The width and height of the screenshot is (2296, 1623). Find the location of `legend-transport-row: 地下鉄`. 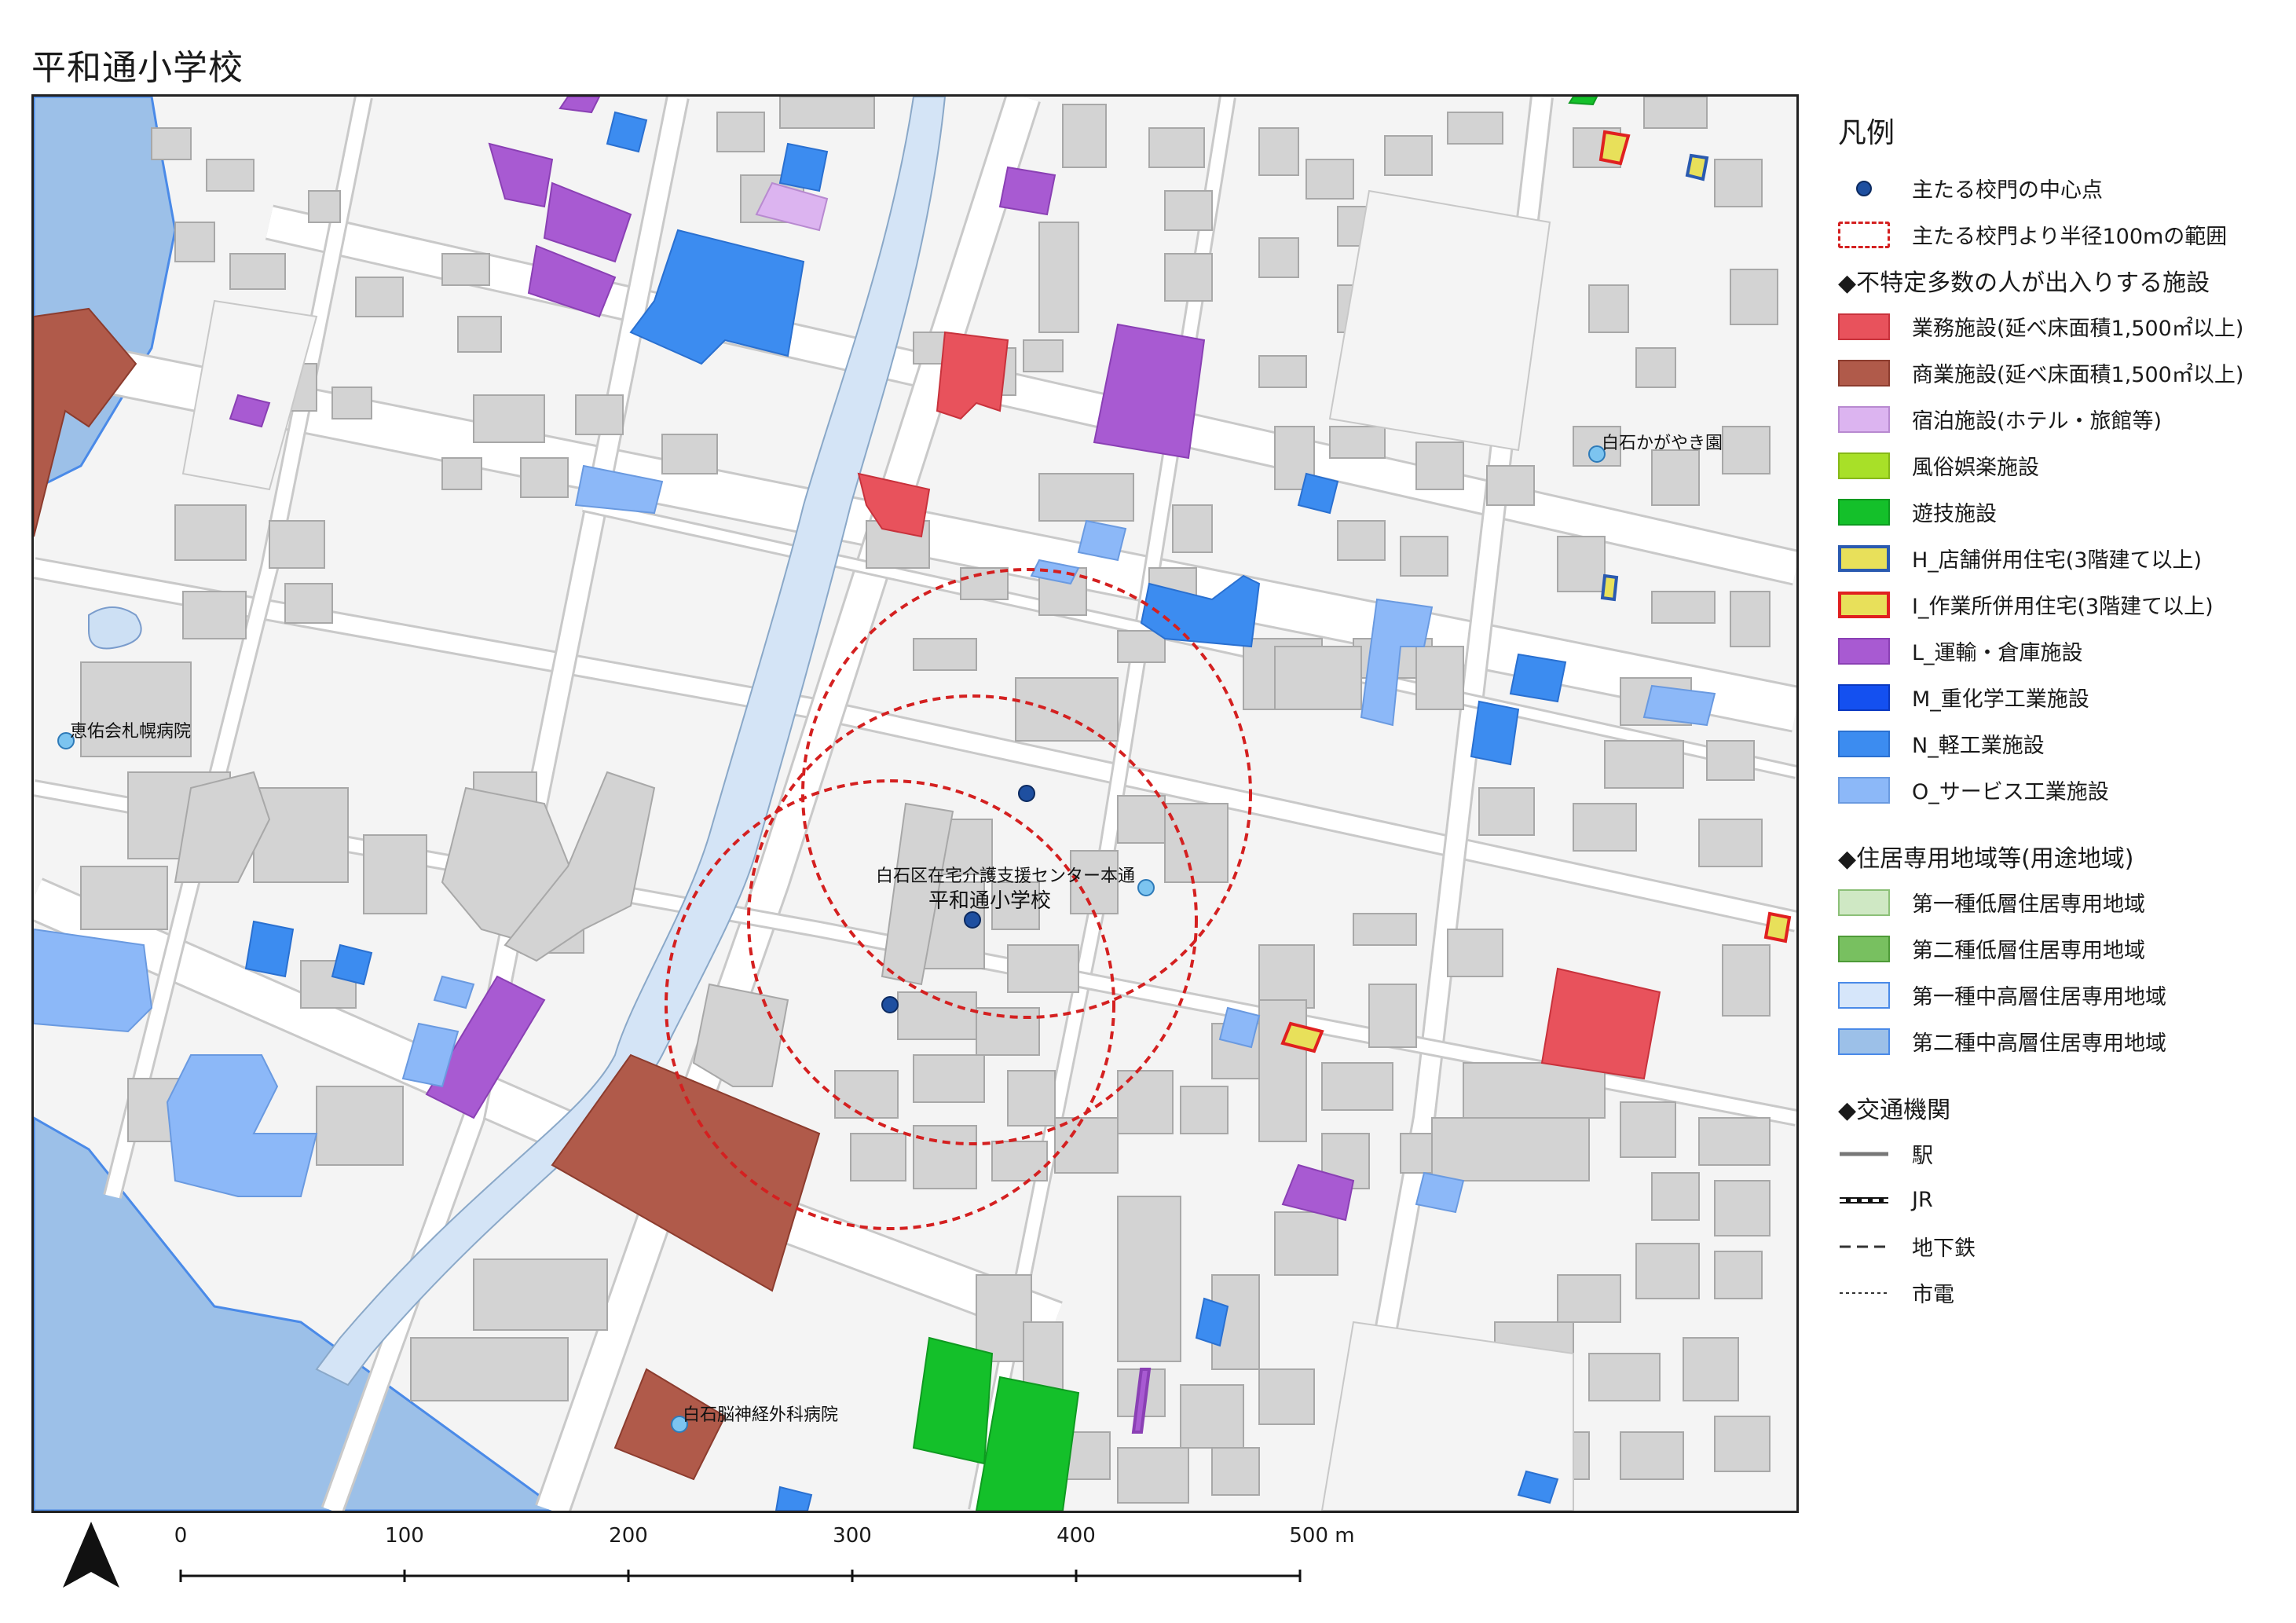

legend-transport-row: 地下鉄 is located at coordinates (2058, 1246).